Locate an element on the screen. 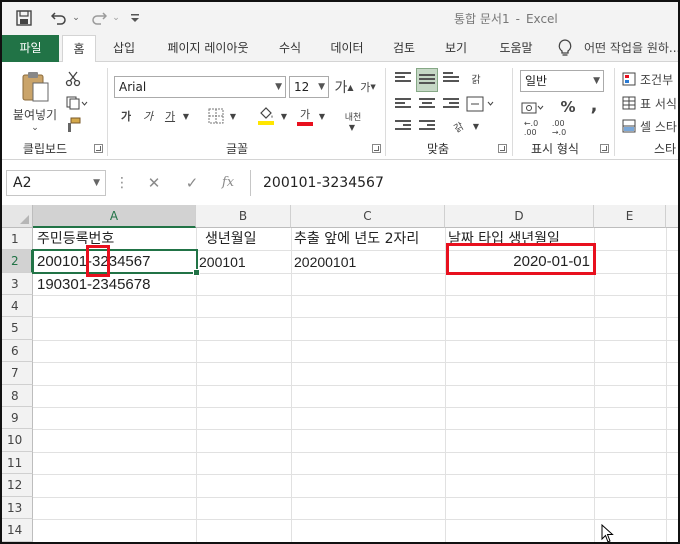  cell-b2: 200101 is located at coordinates (222, 262).